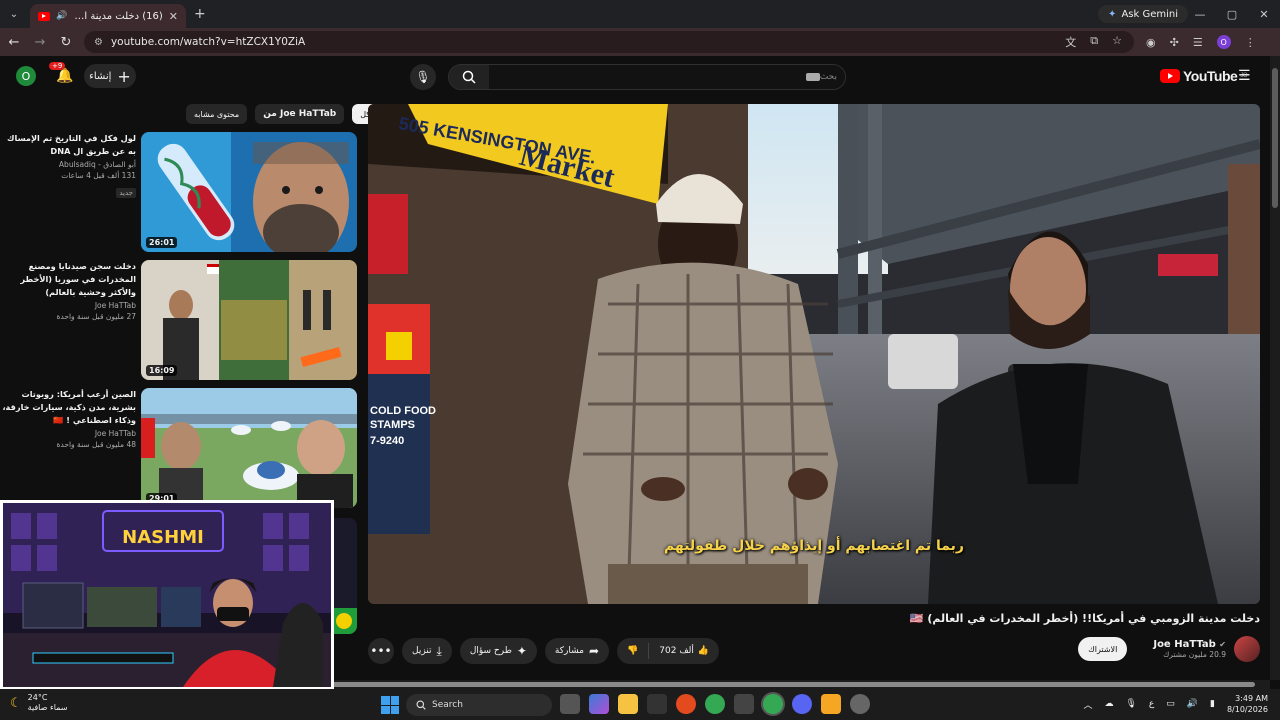  What do you see at coordinates (1103, 649) in the screenshot?
I see `subscribe-button: الاشتراك` at bounding box center [1103, 649].